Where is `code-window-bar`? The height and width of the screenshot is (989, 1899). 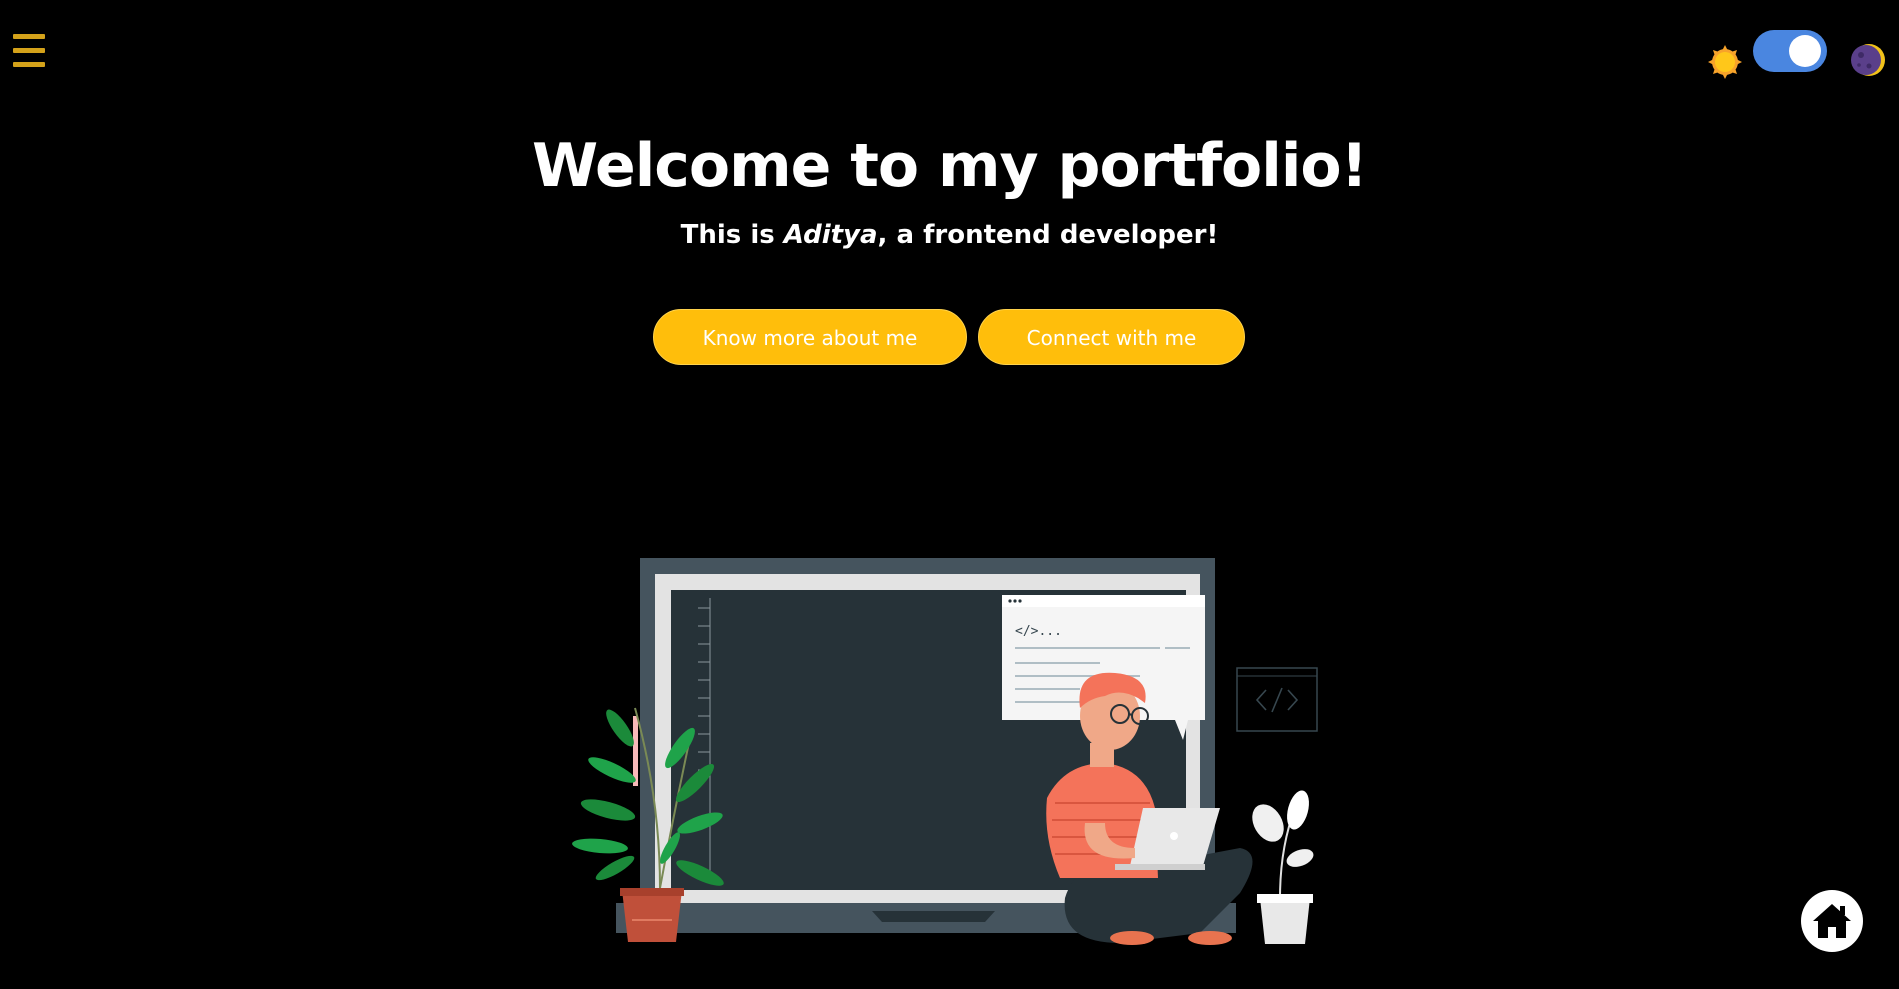
code-window-bar is located at coordinates (1103, 601).